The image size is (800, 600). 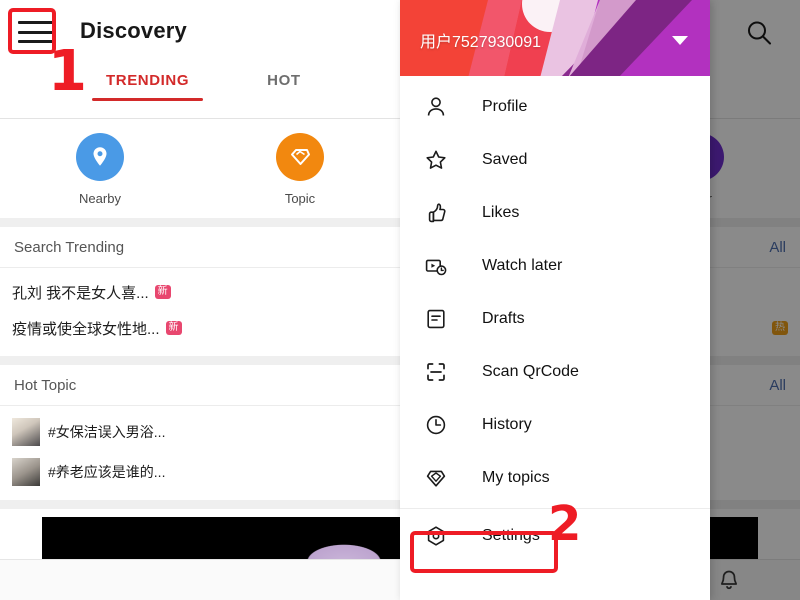 I want to click on tab-trending-label: TRENDING, so click(x=148, y=80).